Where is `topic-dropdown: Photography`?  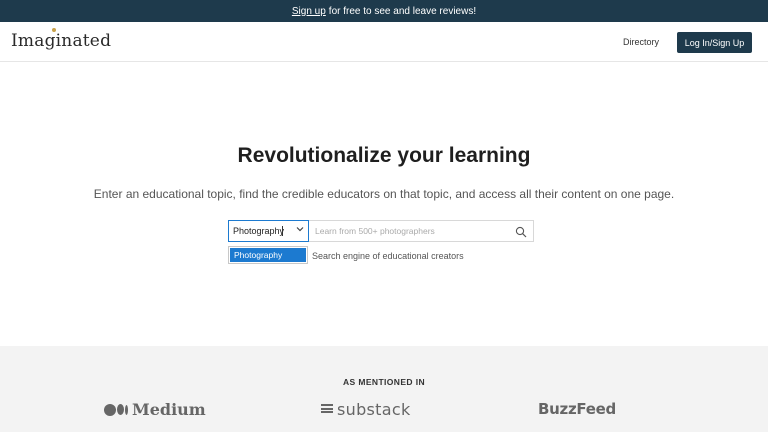
topic-dropdown: Photography is located at coordinates (268, 255).